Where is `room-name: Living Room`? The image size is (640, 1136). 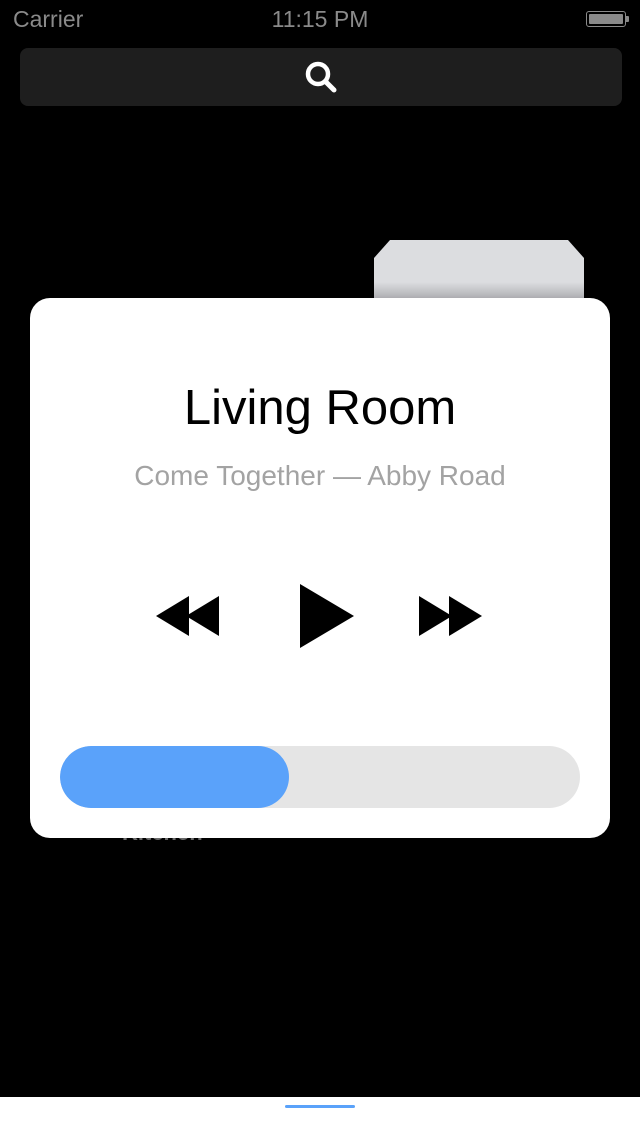
room-name: Living Room is located at coordinates (320, 408).